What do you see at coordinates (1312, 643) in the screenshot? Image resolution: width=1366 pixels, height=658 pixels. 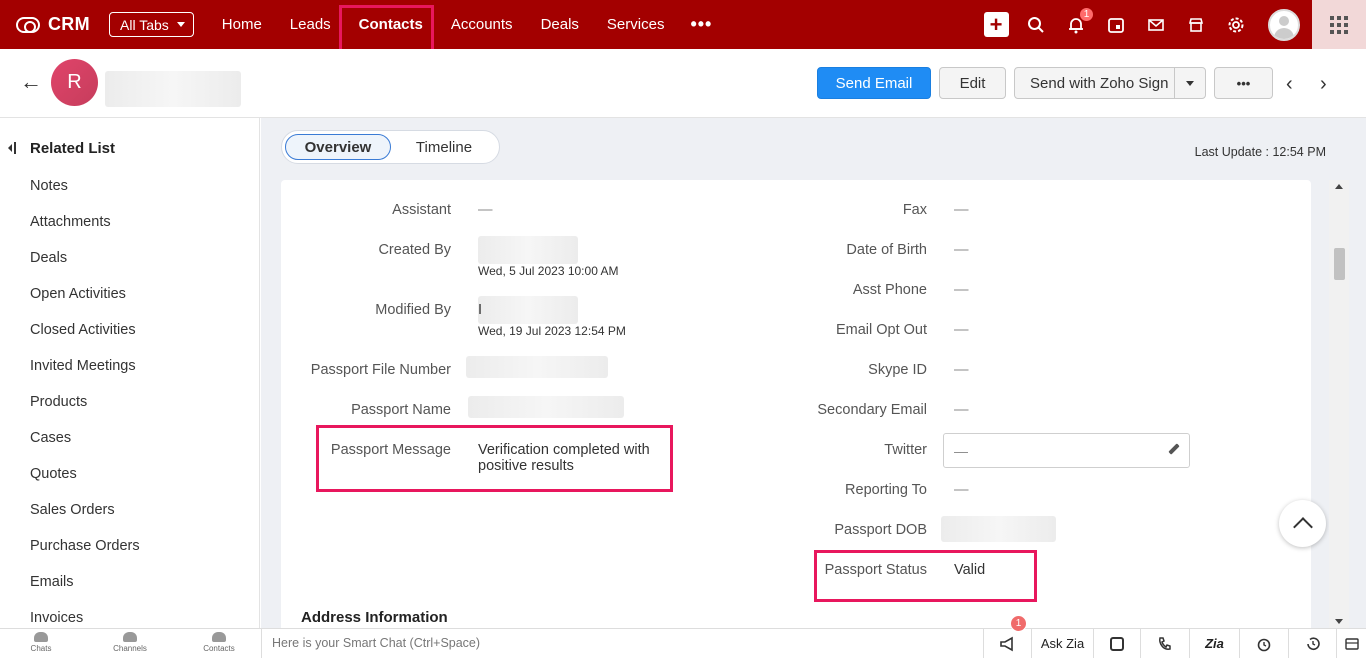 I see `recent-history-button` at bounding box center [1312, 643].